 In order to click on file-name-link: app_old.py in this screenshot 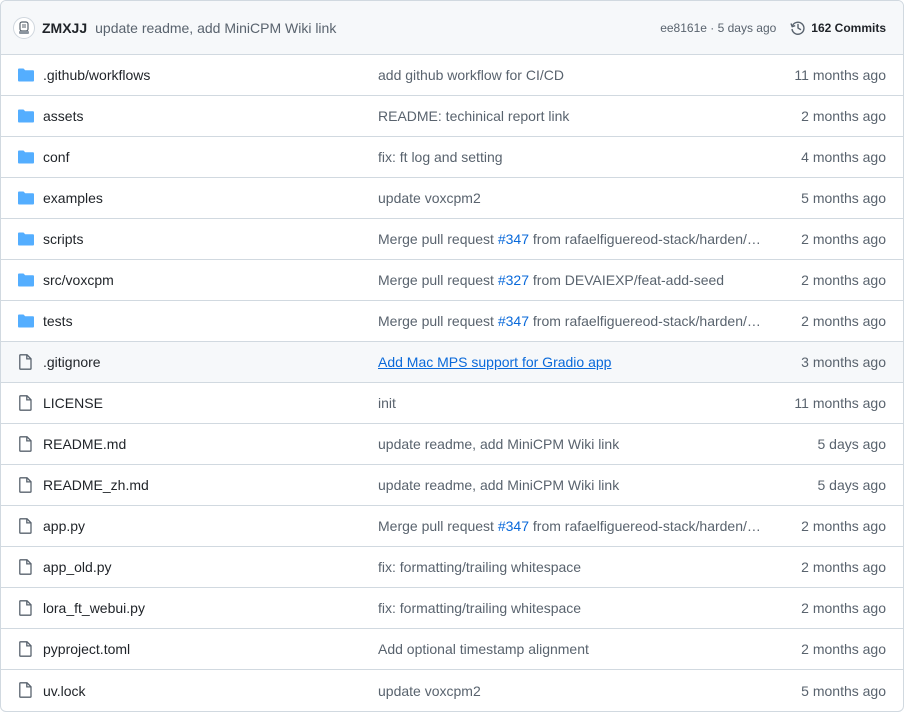, I will do `click(77, 567)`.